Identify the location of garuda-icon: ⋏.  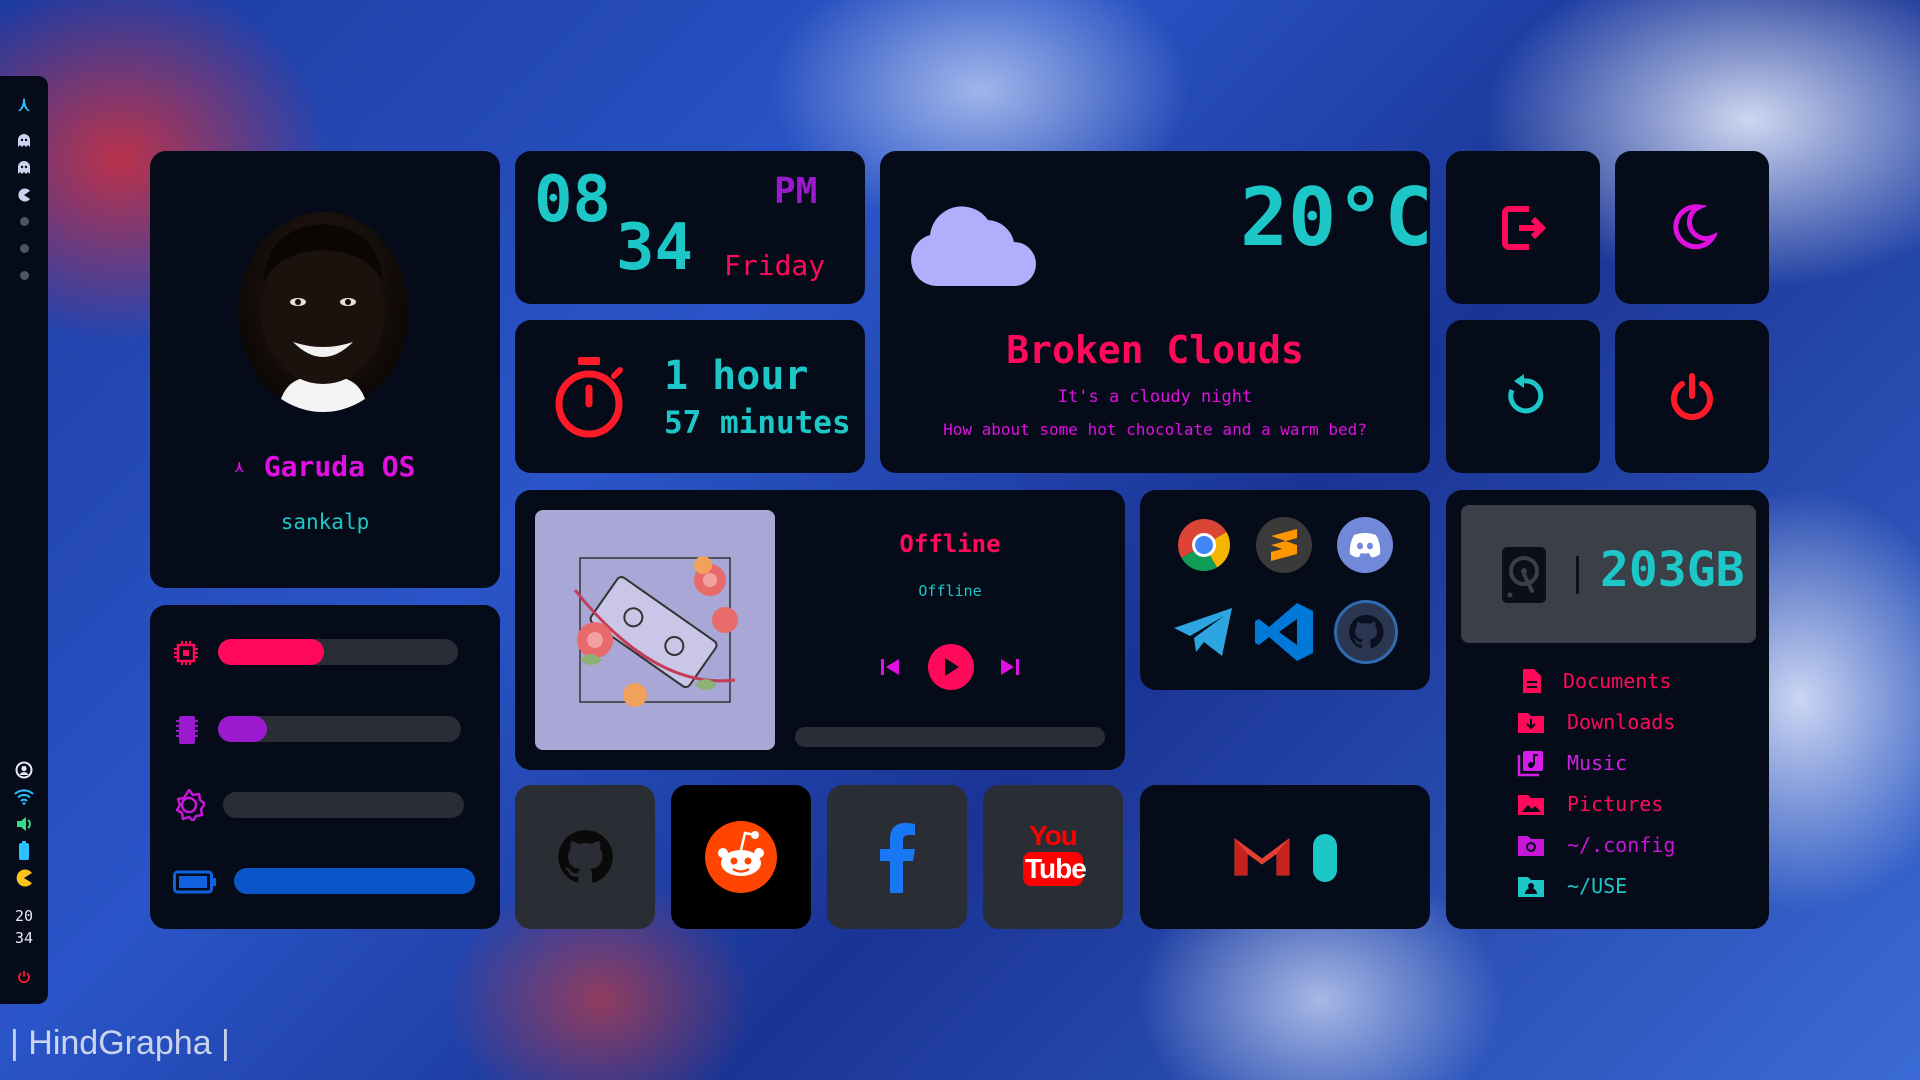
(239, 466).